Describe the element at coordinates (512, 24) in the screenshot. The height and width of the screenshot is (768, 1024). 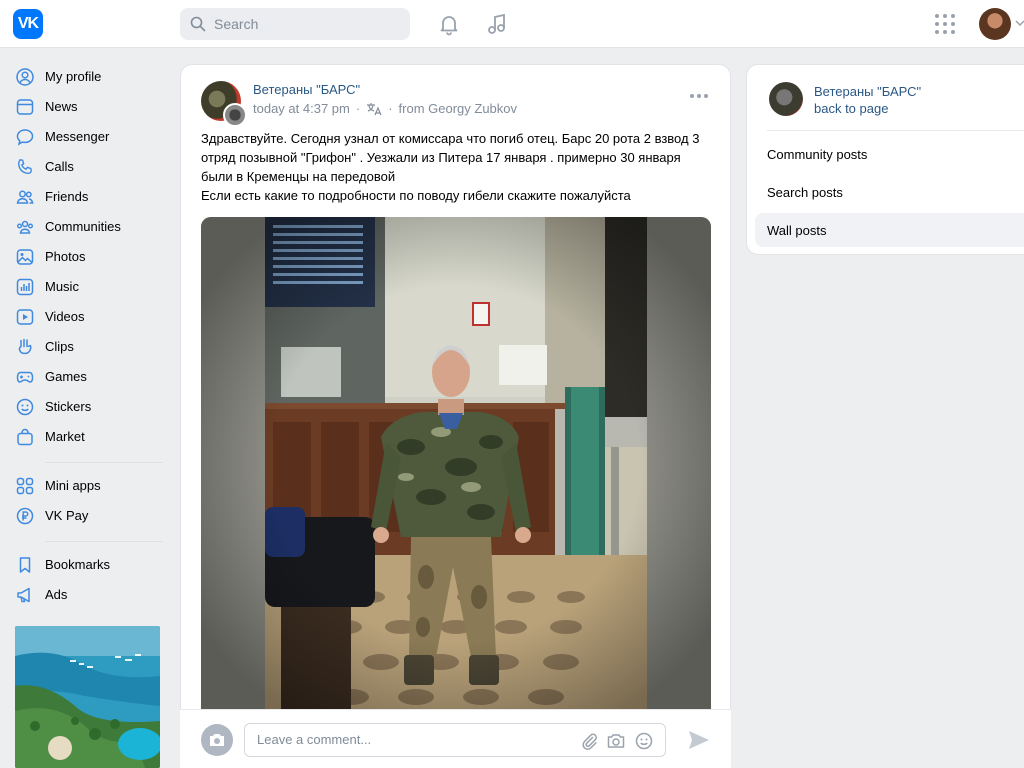
I see `top-bar: VK` at that location.